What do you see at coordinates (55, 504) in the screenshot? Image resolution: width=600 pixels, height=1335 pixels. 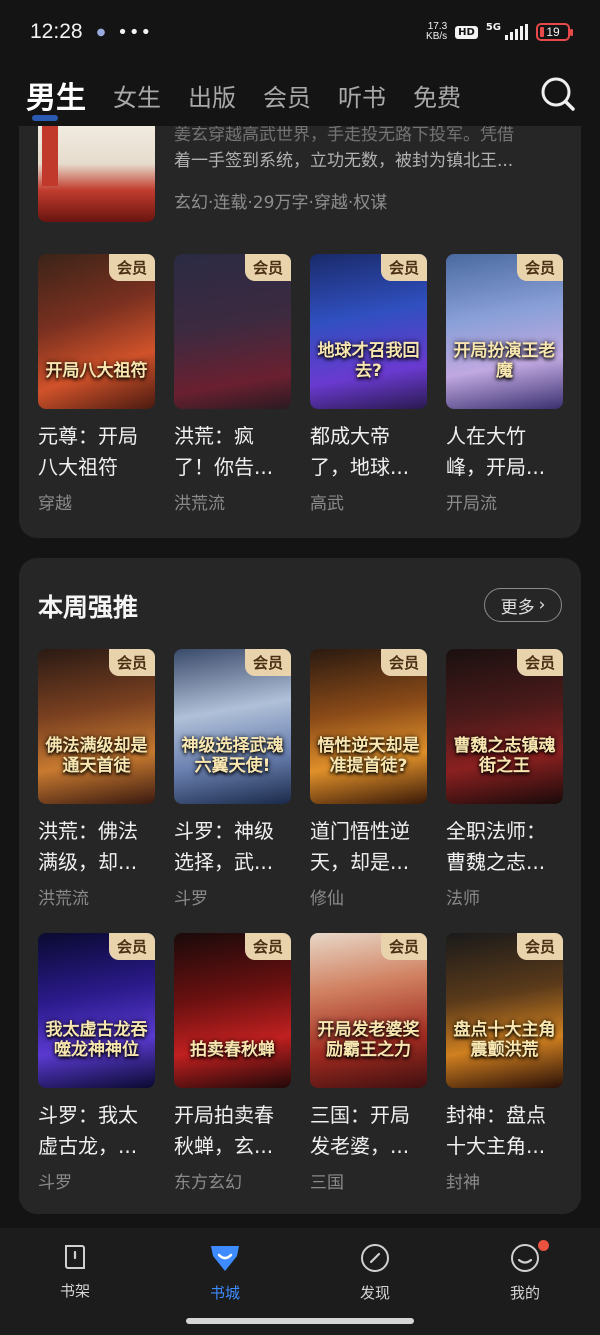 I see `book-genre: 穿越` at bounding box center [55, 504].